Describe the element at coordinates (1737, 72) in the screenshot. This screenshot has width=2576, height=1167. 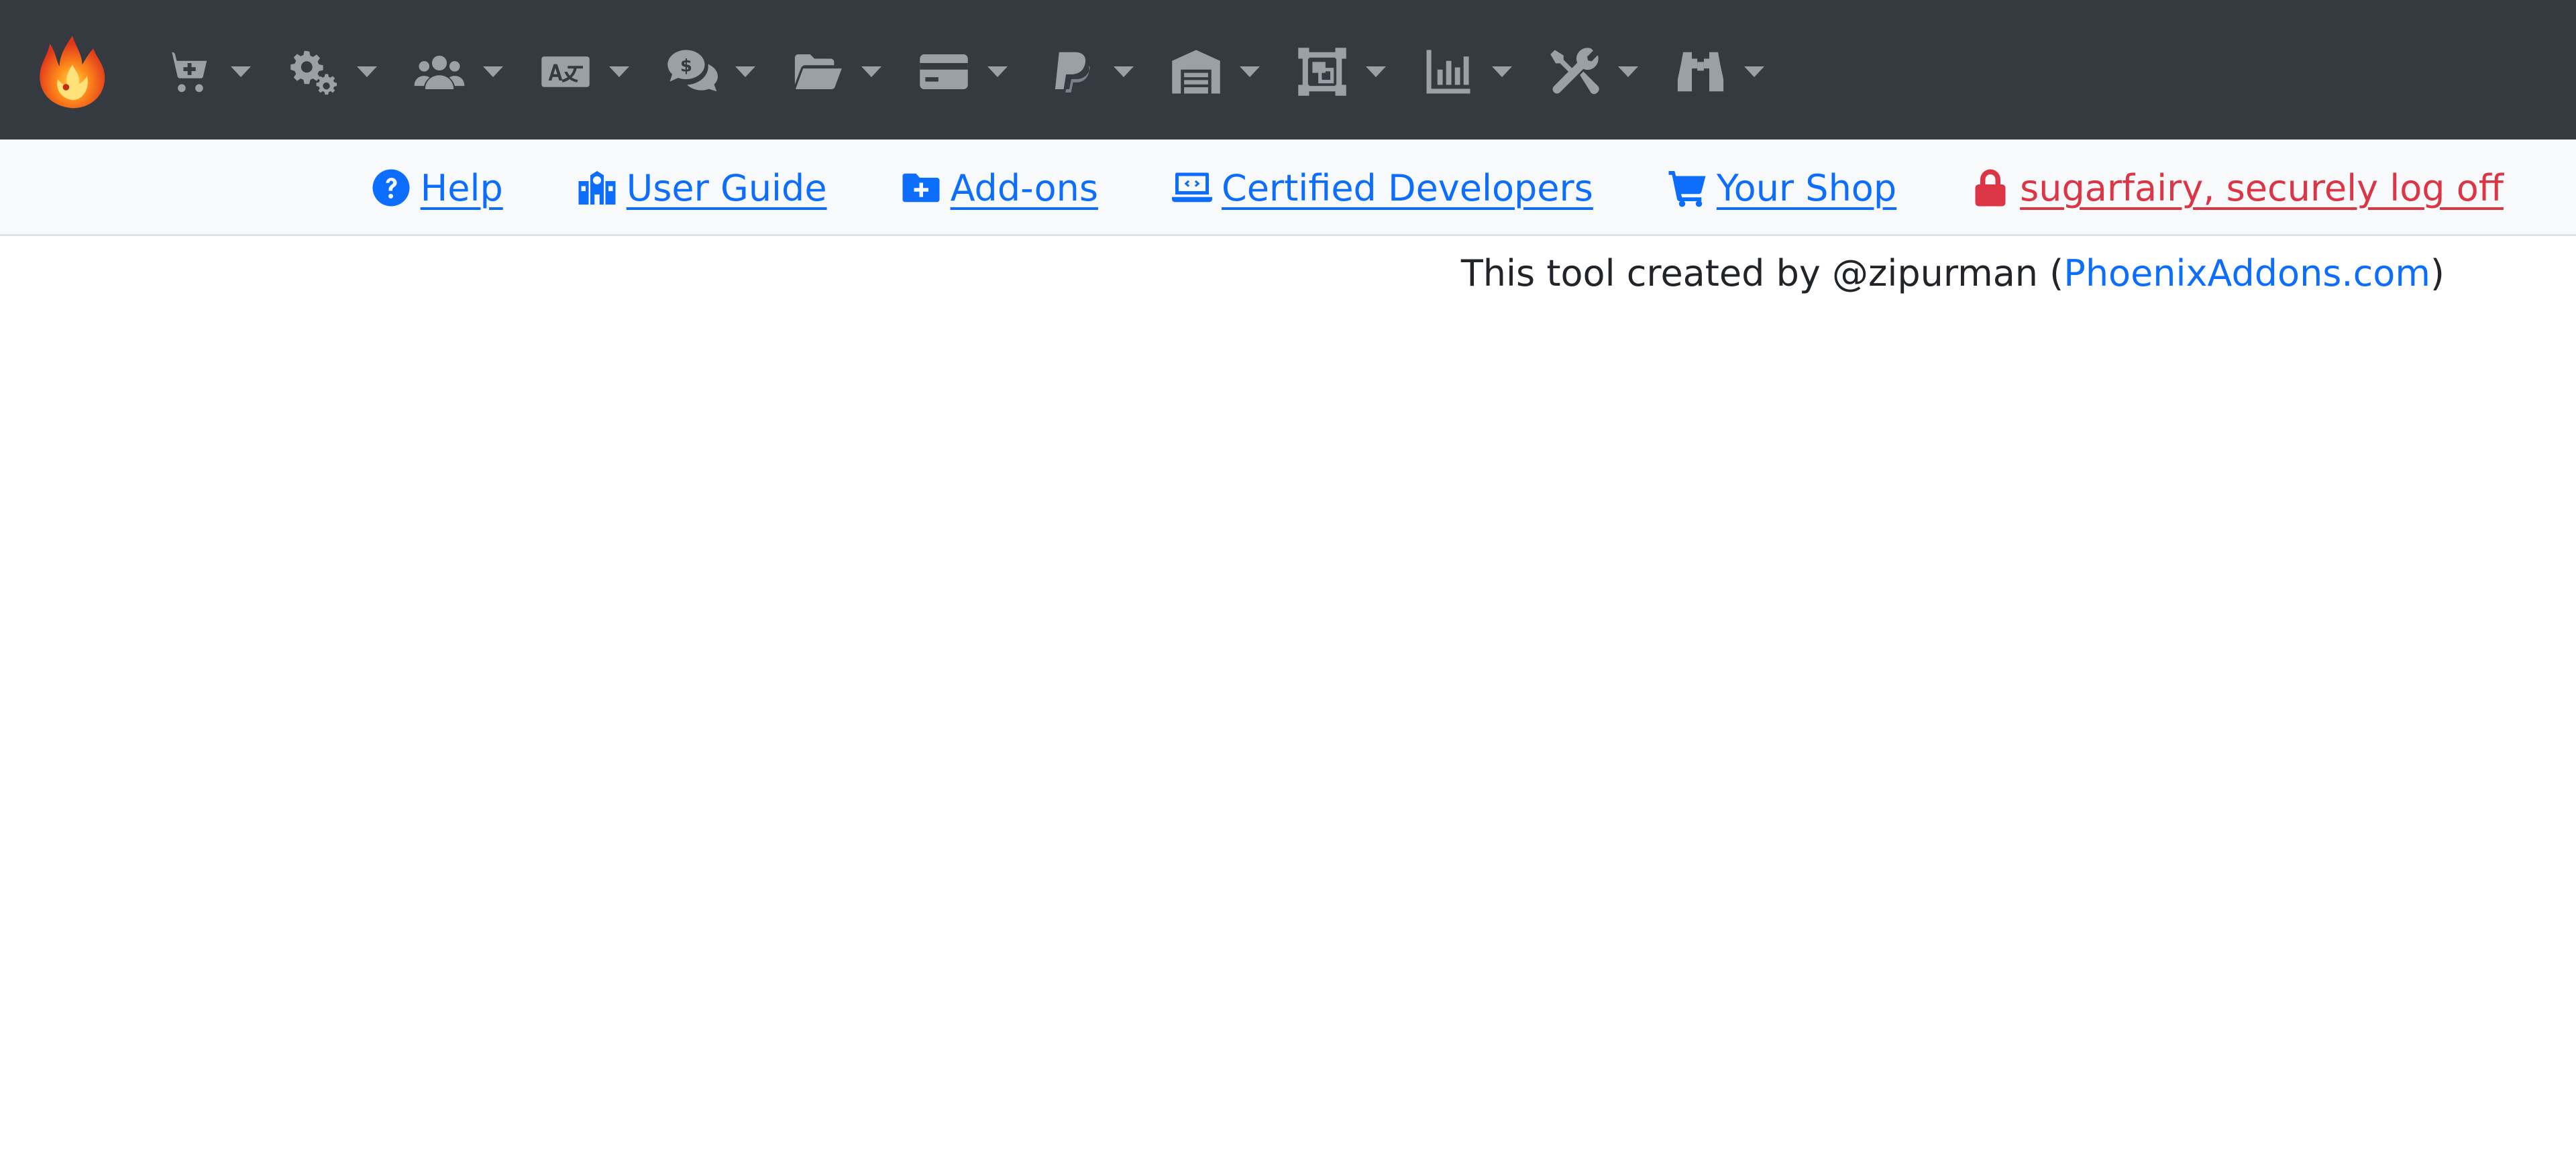
I see `menu-search` at that location.